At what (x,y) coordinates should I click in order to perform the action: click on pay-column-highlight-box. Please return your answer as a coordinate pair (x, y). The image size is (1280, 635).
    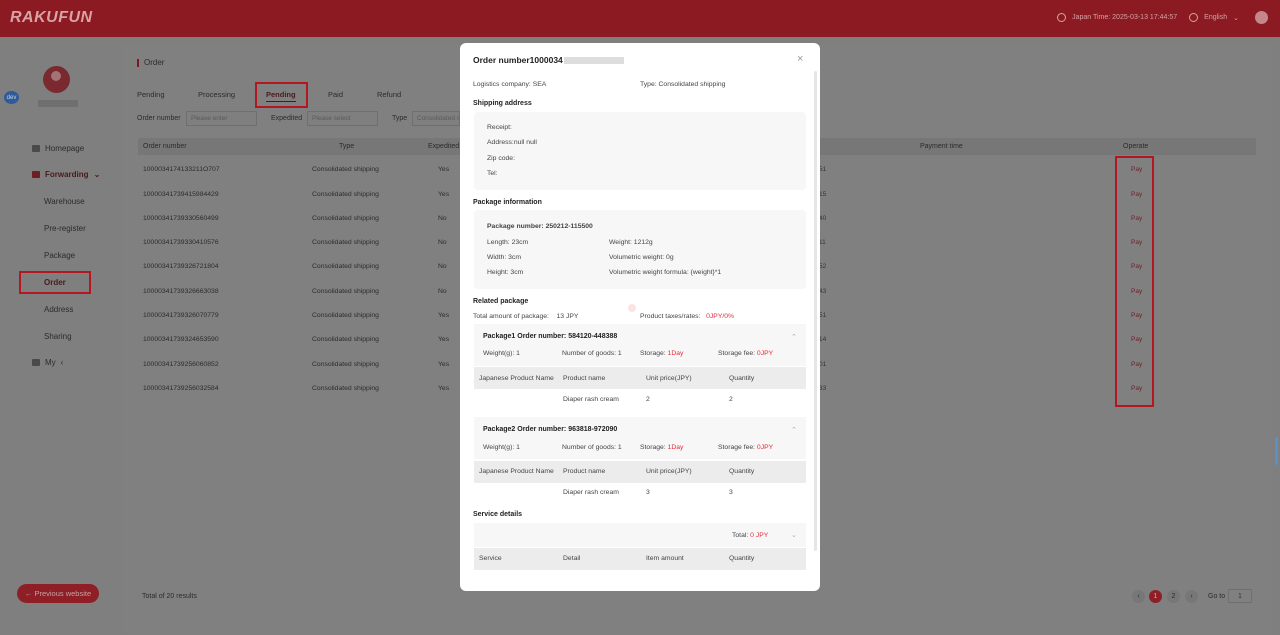
    Looking at the image, I should click on (1134, 281).